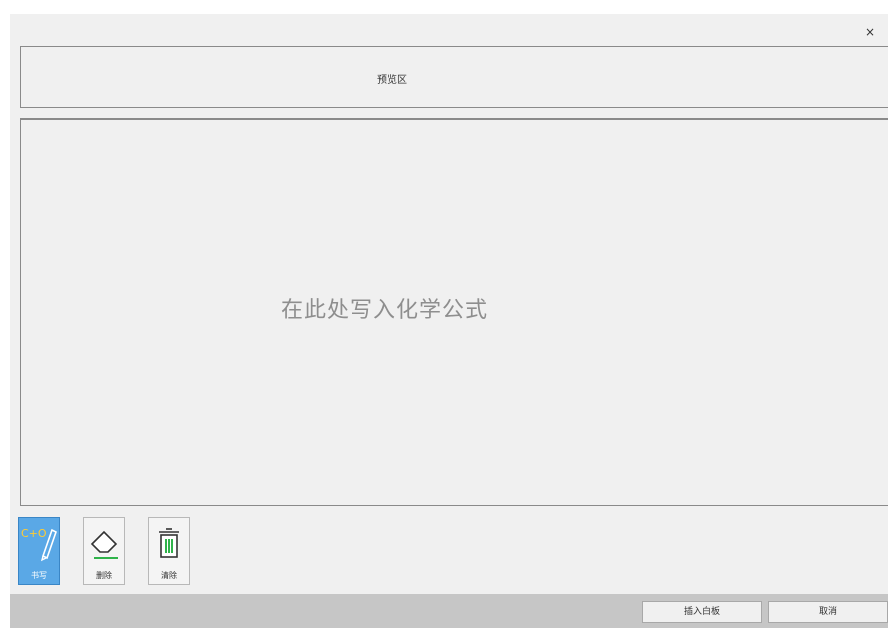 This screenshot has height=628, width=888. I want to click on delete-tool-label: 删除, so click(104, 575).